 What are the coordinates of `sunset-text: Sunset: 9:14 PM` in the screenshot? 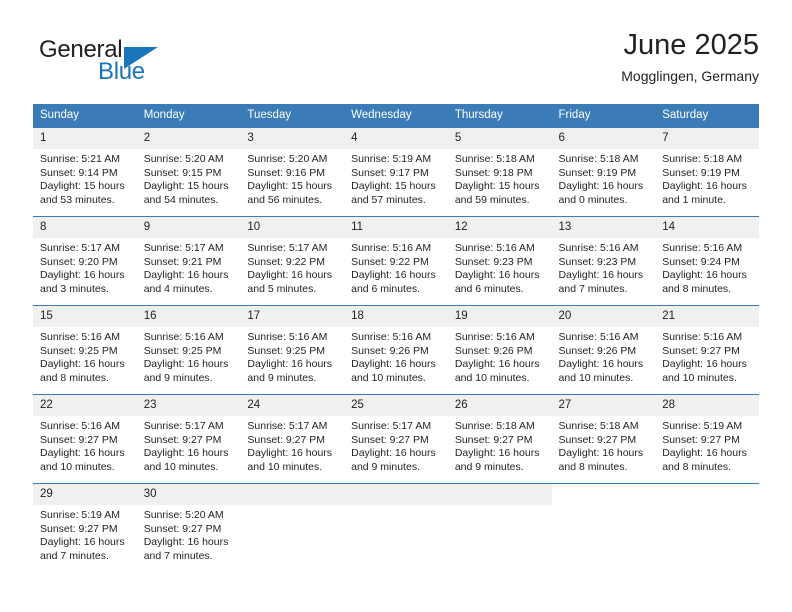 It's located at (79, 172).